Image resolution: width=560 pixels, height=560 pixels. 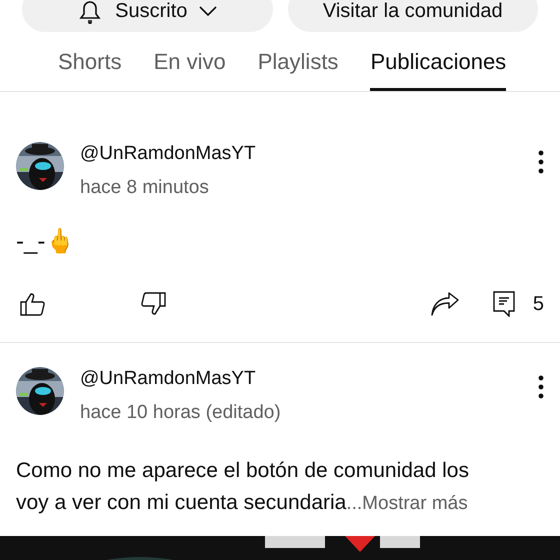 What do you see at coordinates (147, 16) in the screenshot?
I see `subscribed-button: Suscrito` at bounding box center [147, 16].